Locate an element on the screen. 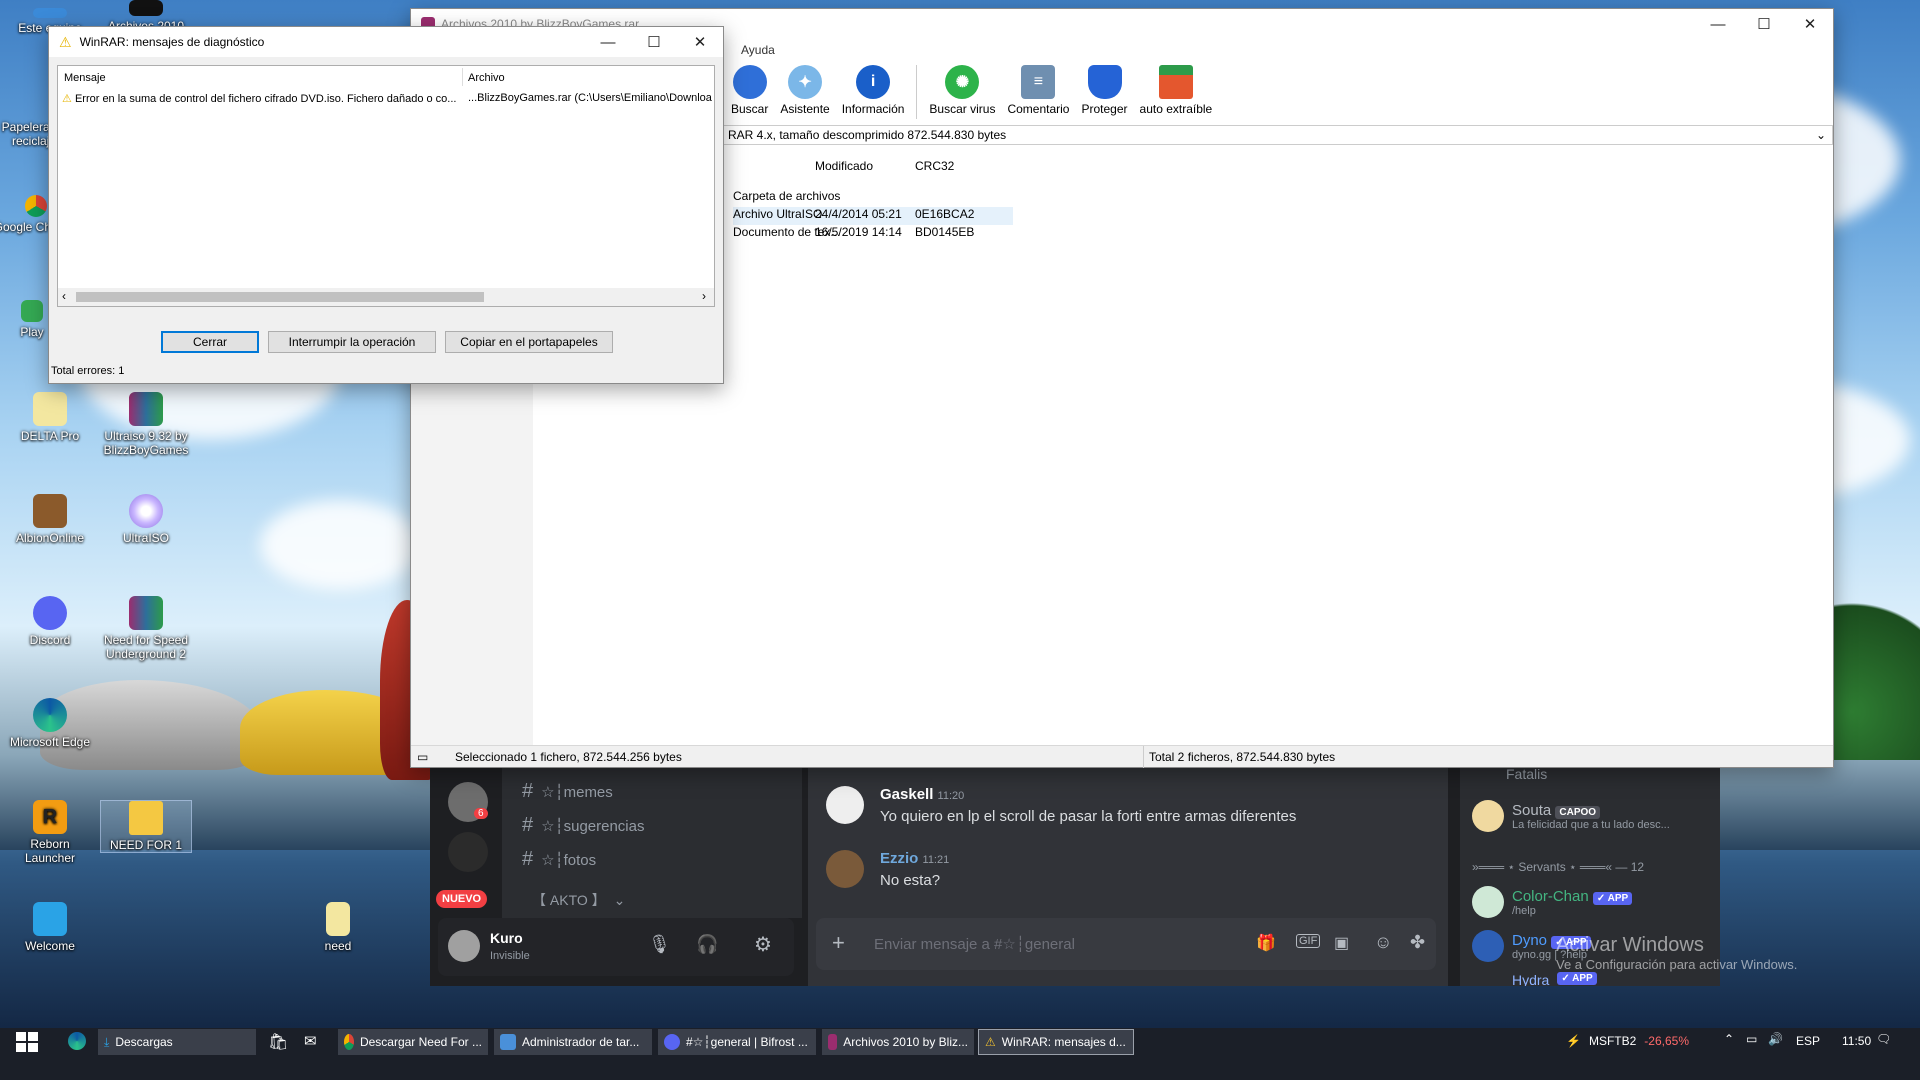  close-dialog-button: Cerrar is located at coordinates (210, 342).